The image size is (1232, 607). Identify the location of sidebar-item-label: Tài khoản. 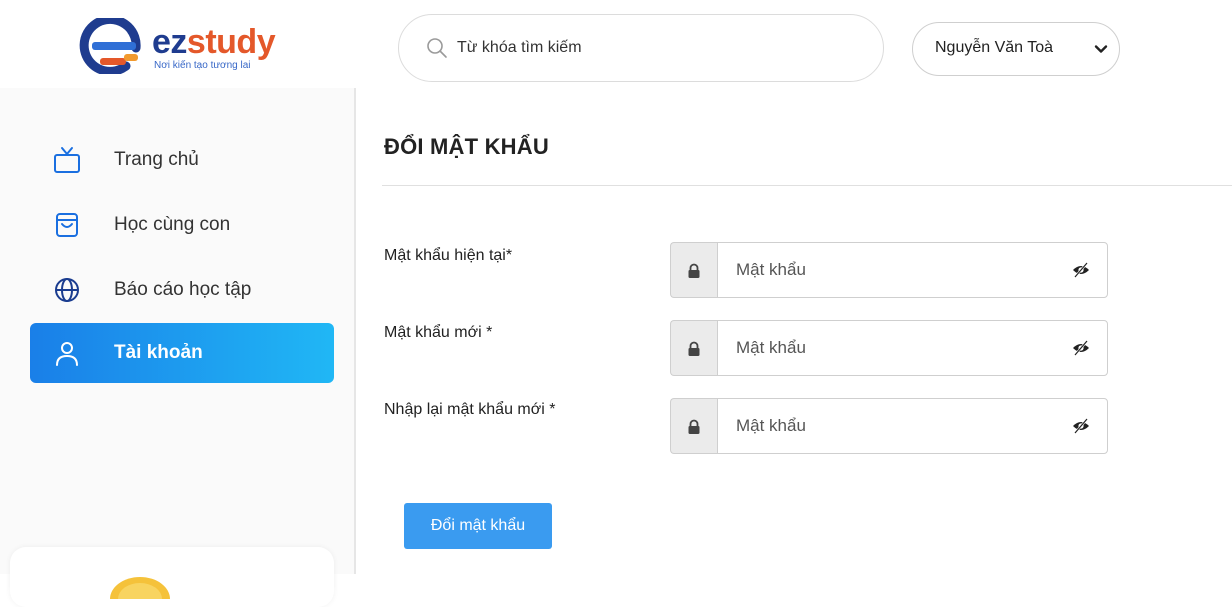
(158, 352).